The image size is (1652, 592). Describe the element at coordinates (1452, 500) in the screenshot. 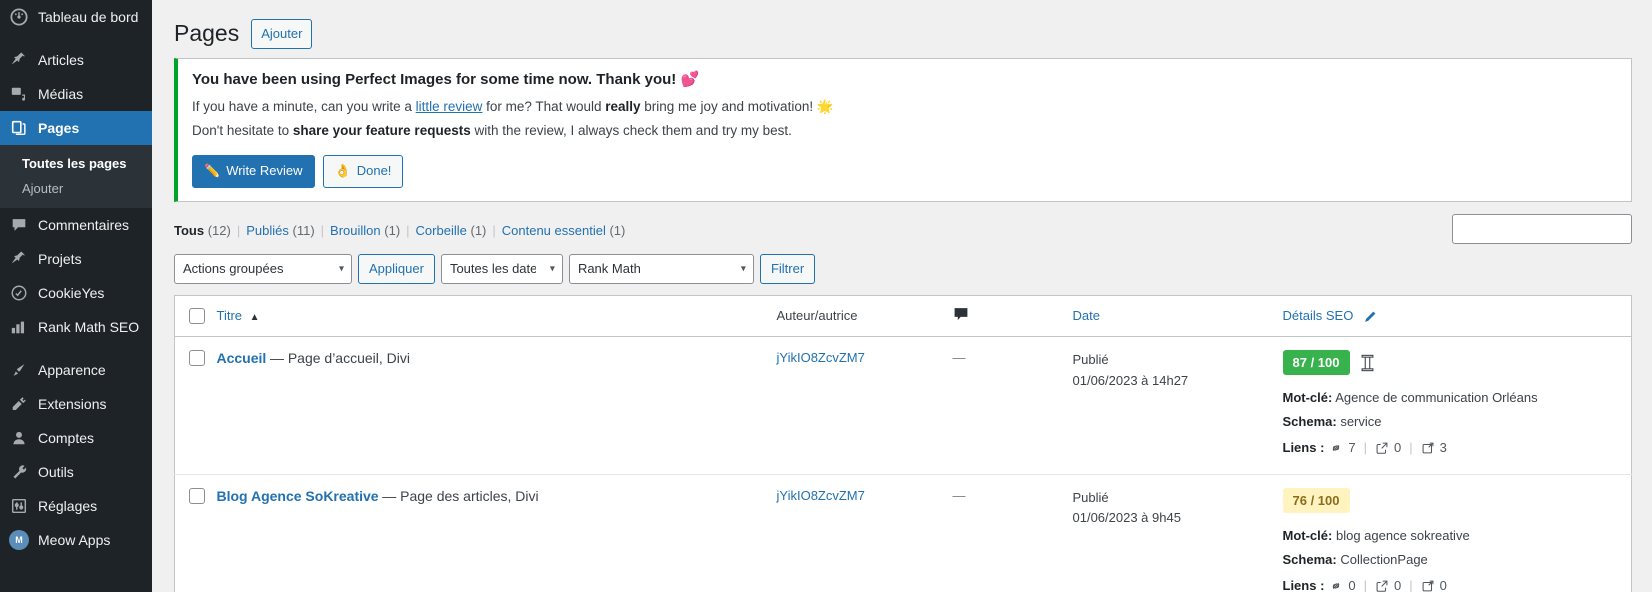

I see `seo-score-row: 76 / 100` at that location.